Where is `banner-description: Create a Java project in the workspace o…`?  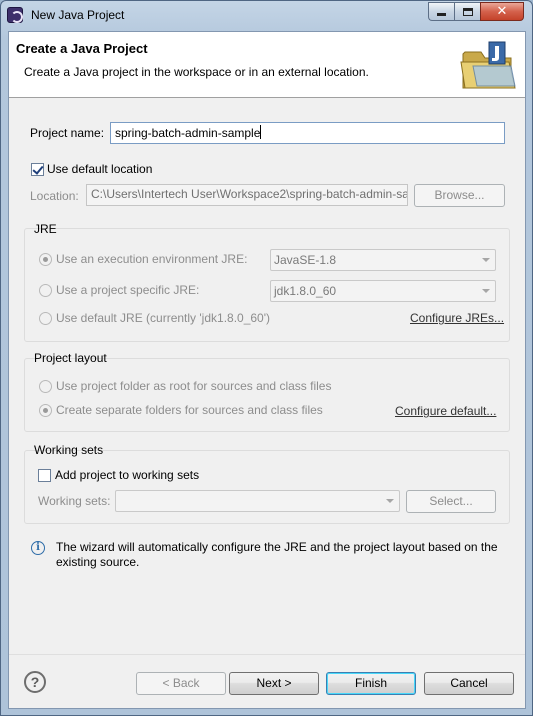 banner-description: Create a Java project in the workspace o… is located at coordinates (196, 72).